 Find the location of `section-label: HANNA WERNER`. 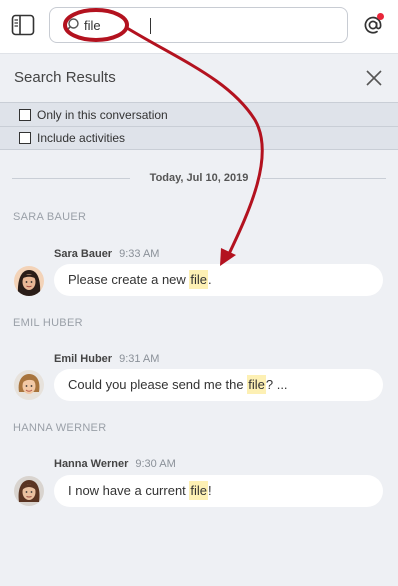

section-label: HANNA WERNER is located at coordinates (60, 428).